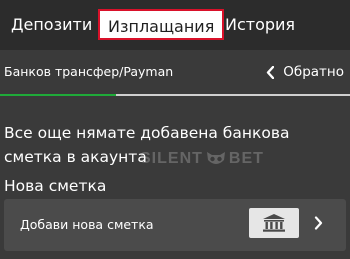 This screenshot has height=259, width=350. What do you see at coordinates (55, 186) in the screenshot?
I see `new-account-heading: Нова сметка` at bounding box center [55, 186].